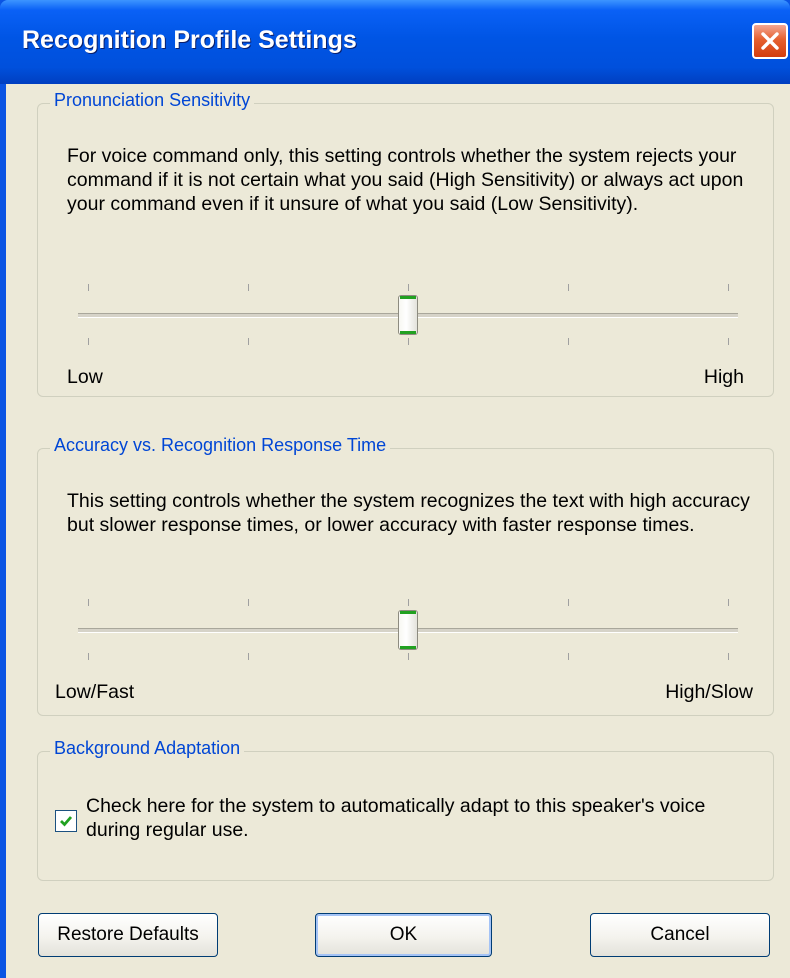 Image resolution: width=790 pixels, height=978 pixels. I want to click on checkmark-icon, so click(66, 821).